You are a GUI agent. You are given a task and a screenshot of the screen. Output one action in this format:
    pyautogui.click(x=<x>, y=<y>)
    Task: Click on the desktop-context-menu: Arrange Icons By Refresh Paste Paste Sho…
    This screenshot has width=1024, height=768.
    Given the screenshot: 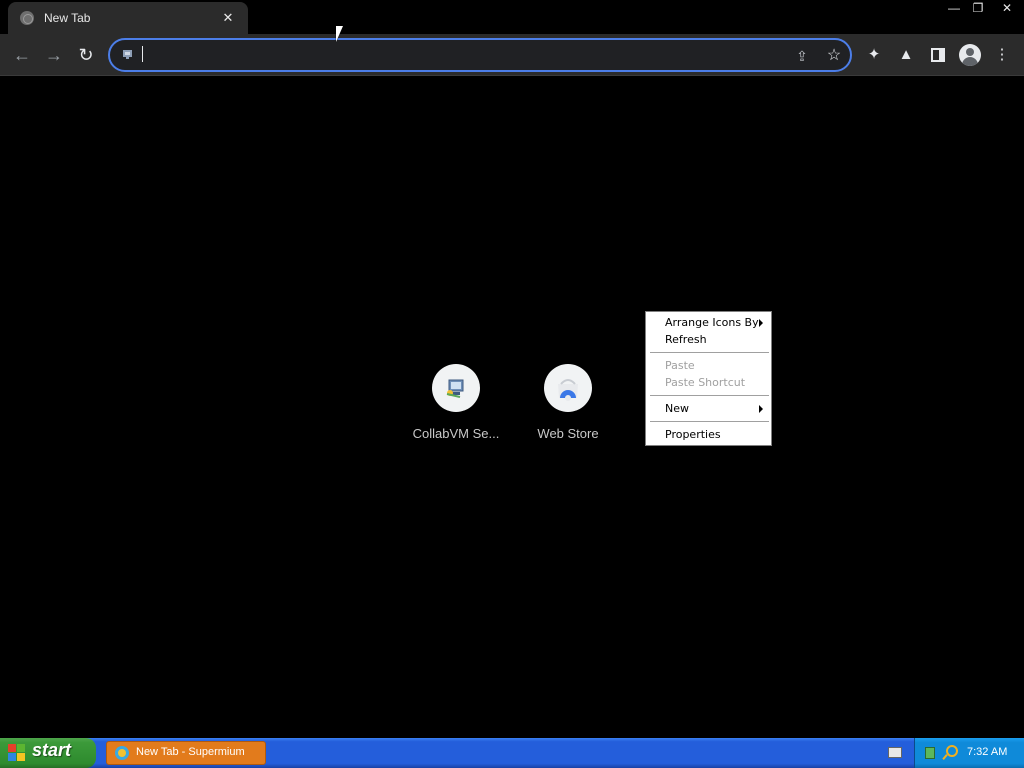 What is the action you would take?
    pyautogui.click(x=708, y=378)
    